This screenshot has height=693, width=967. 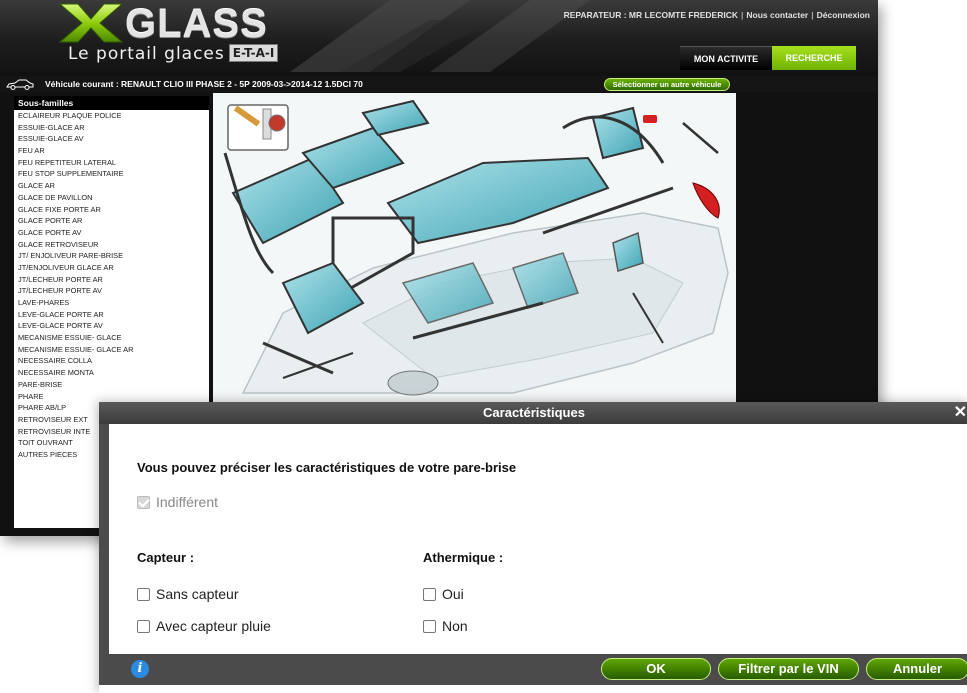 I want to click on sidebar-item: GLACE PORTE AR, so click(x=111, y=221).